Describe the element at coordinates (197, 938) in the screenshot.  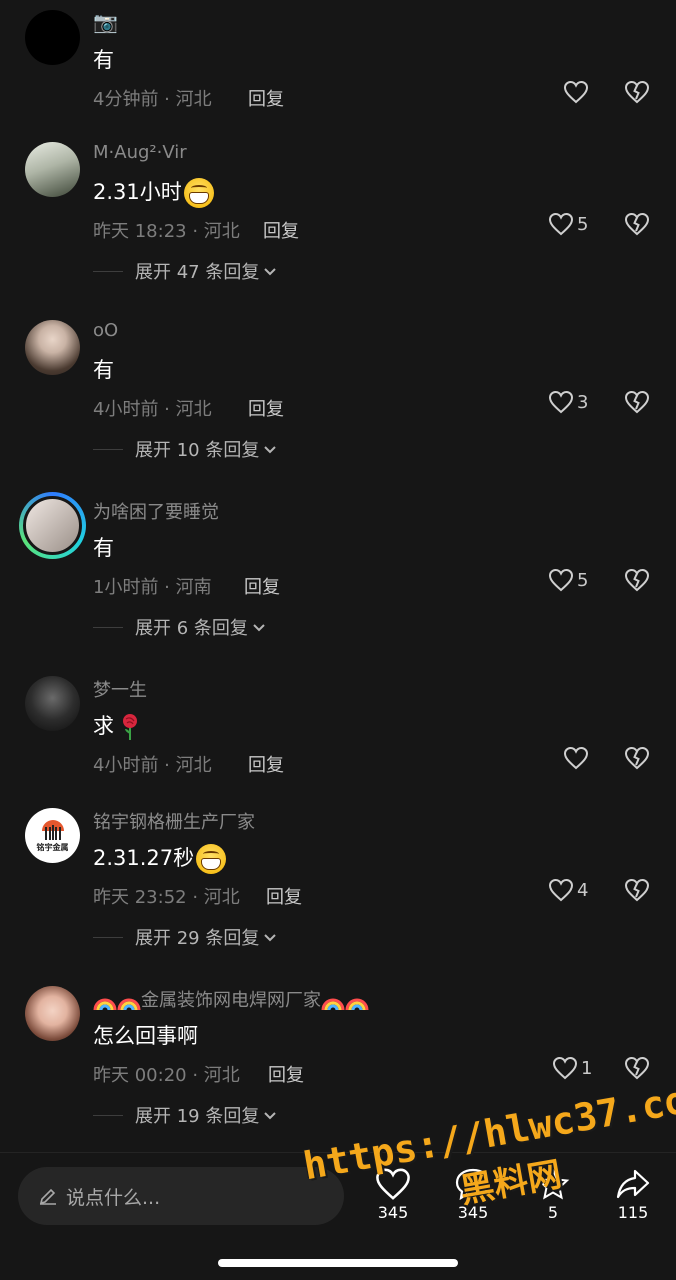
I see `expand-replies-label: 展开 29 条回复` at that location.